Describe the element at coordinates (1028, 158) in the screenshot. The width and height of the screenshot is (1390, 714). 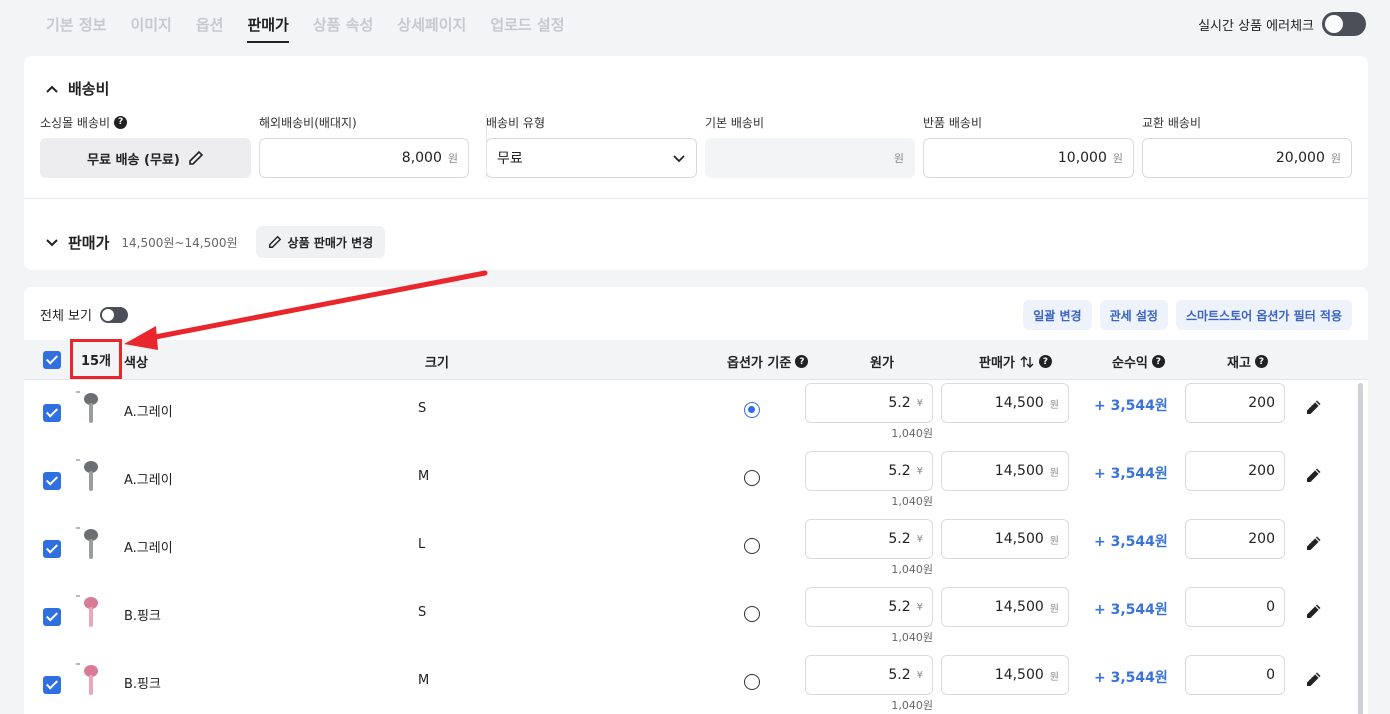
I see `return-fee-input: 10,000 원` at that location.